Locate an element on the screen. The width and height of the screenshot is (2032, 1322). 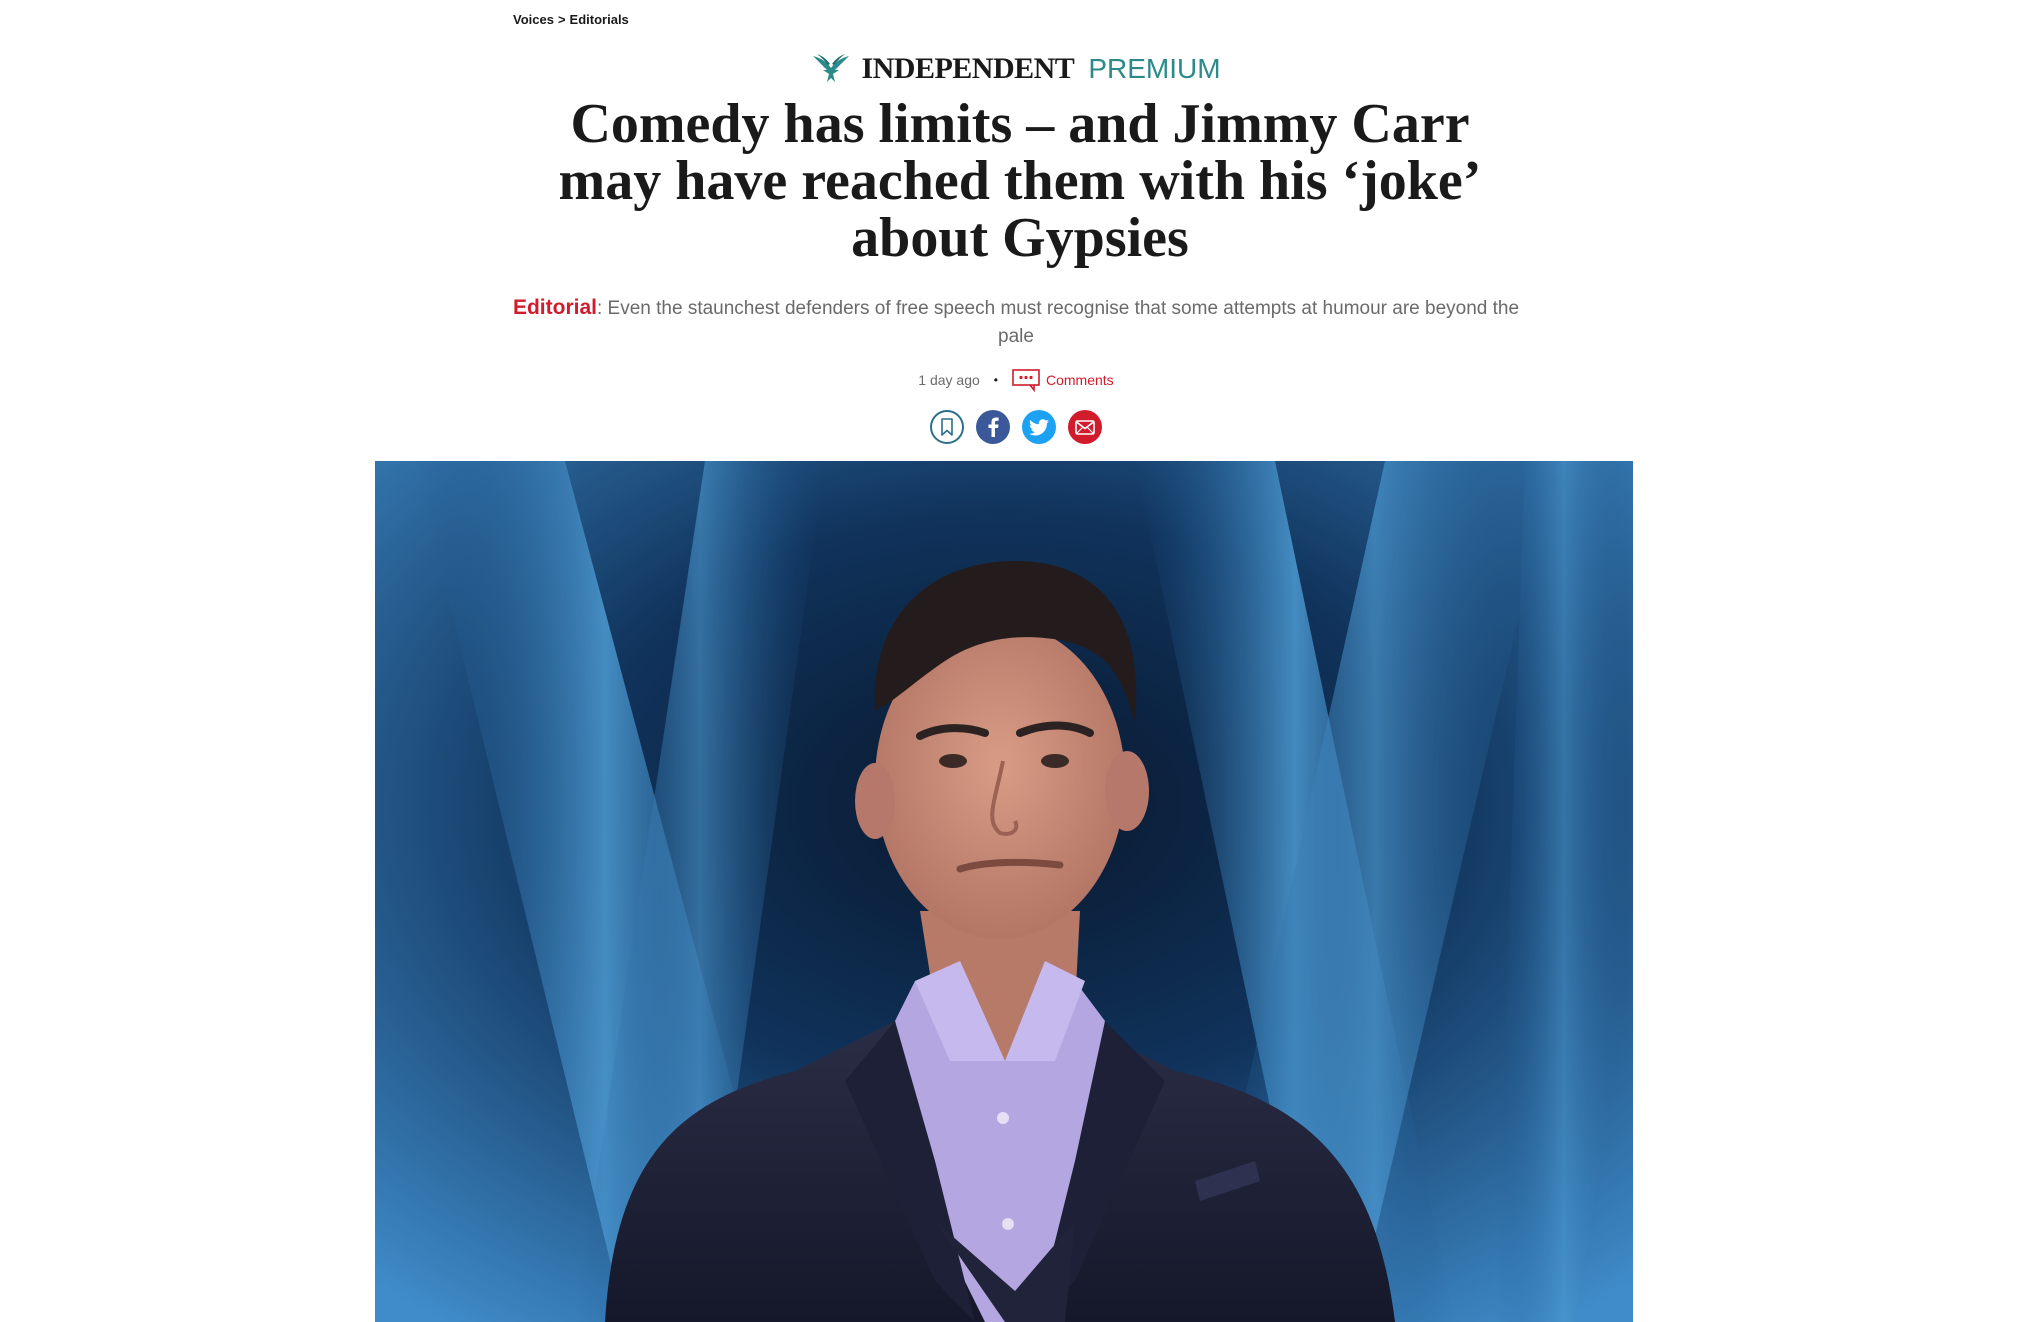
email-icon is located at coordinates (1085, 427).